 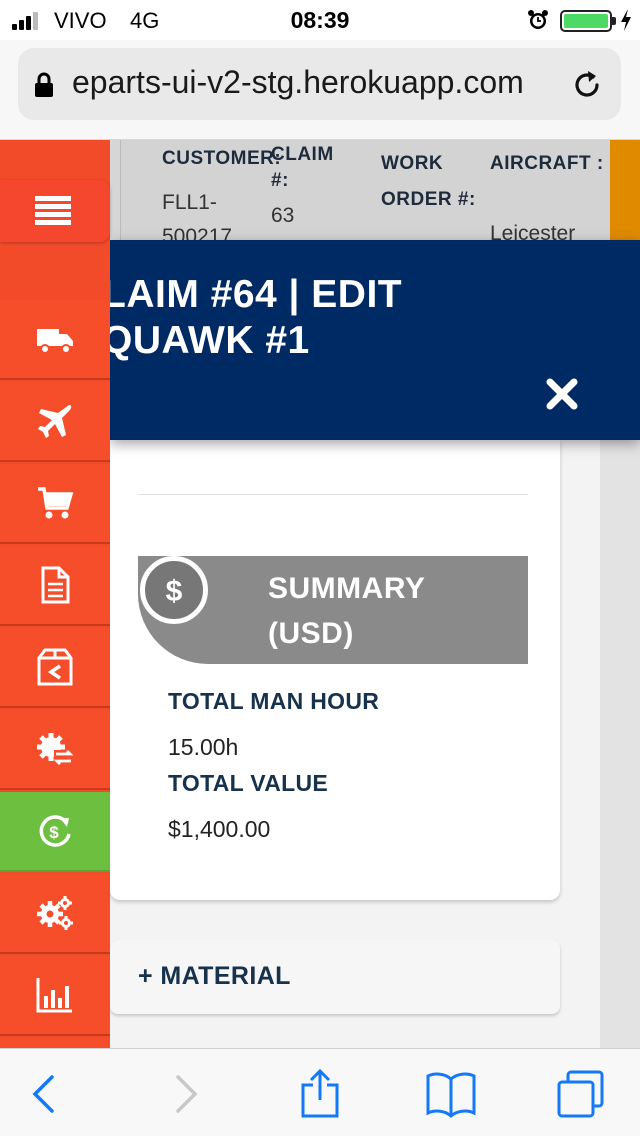 I want to click on modal-title: LAIM #64 | EDIT QUAWK #1, so click(x=352, y=318).